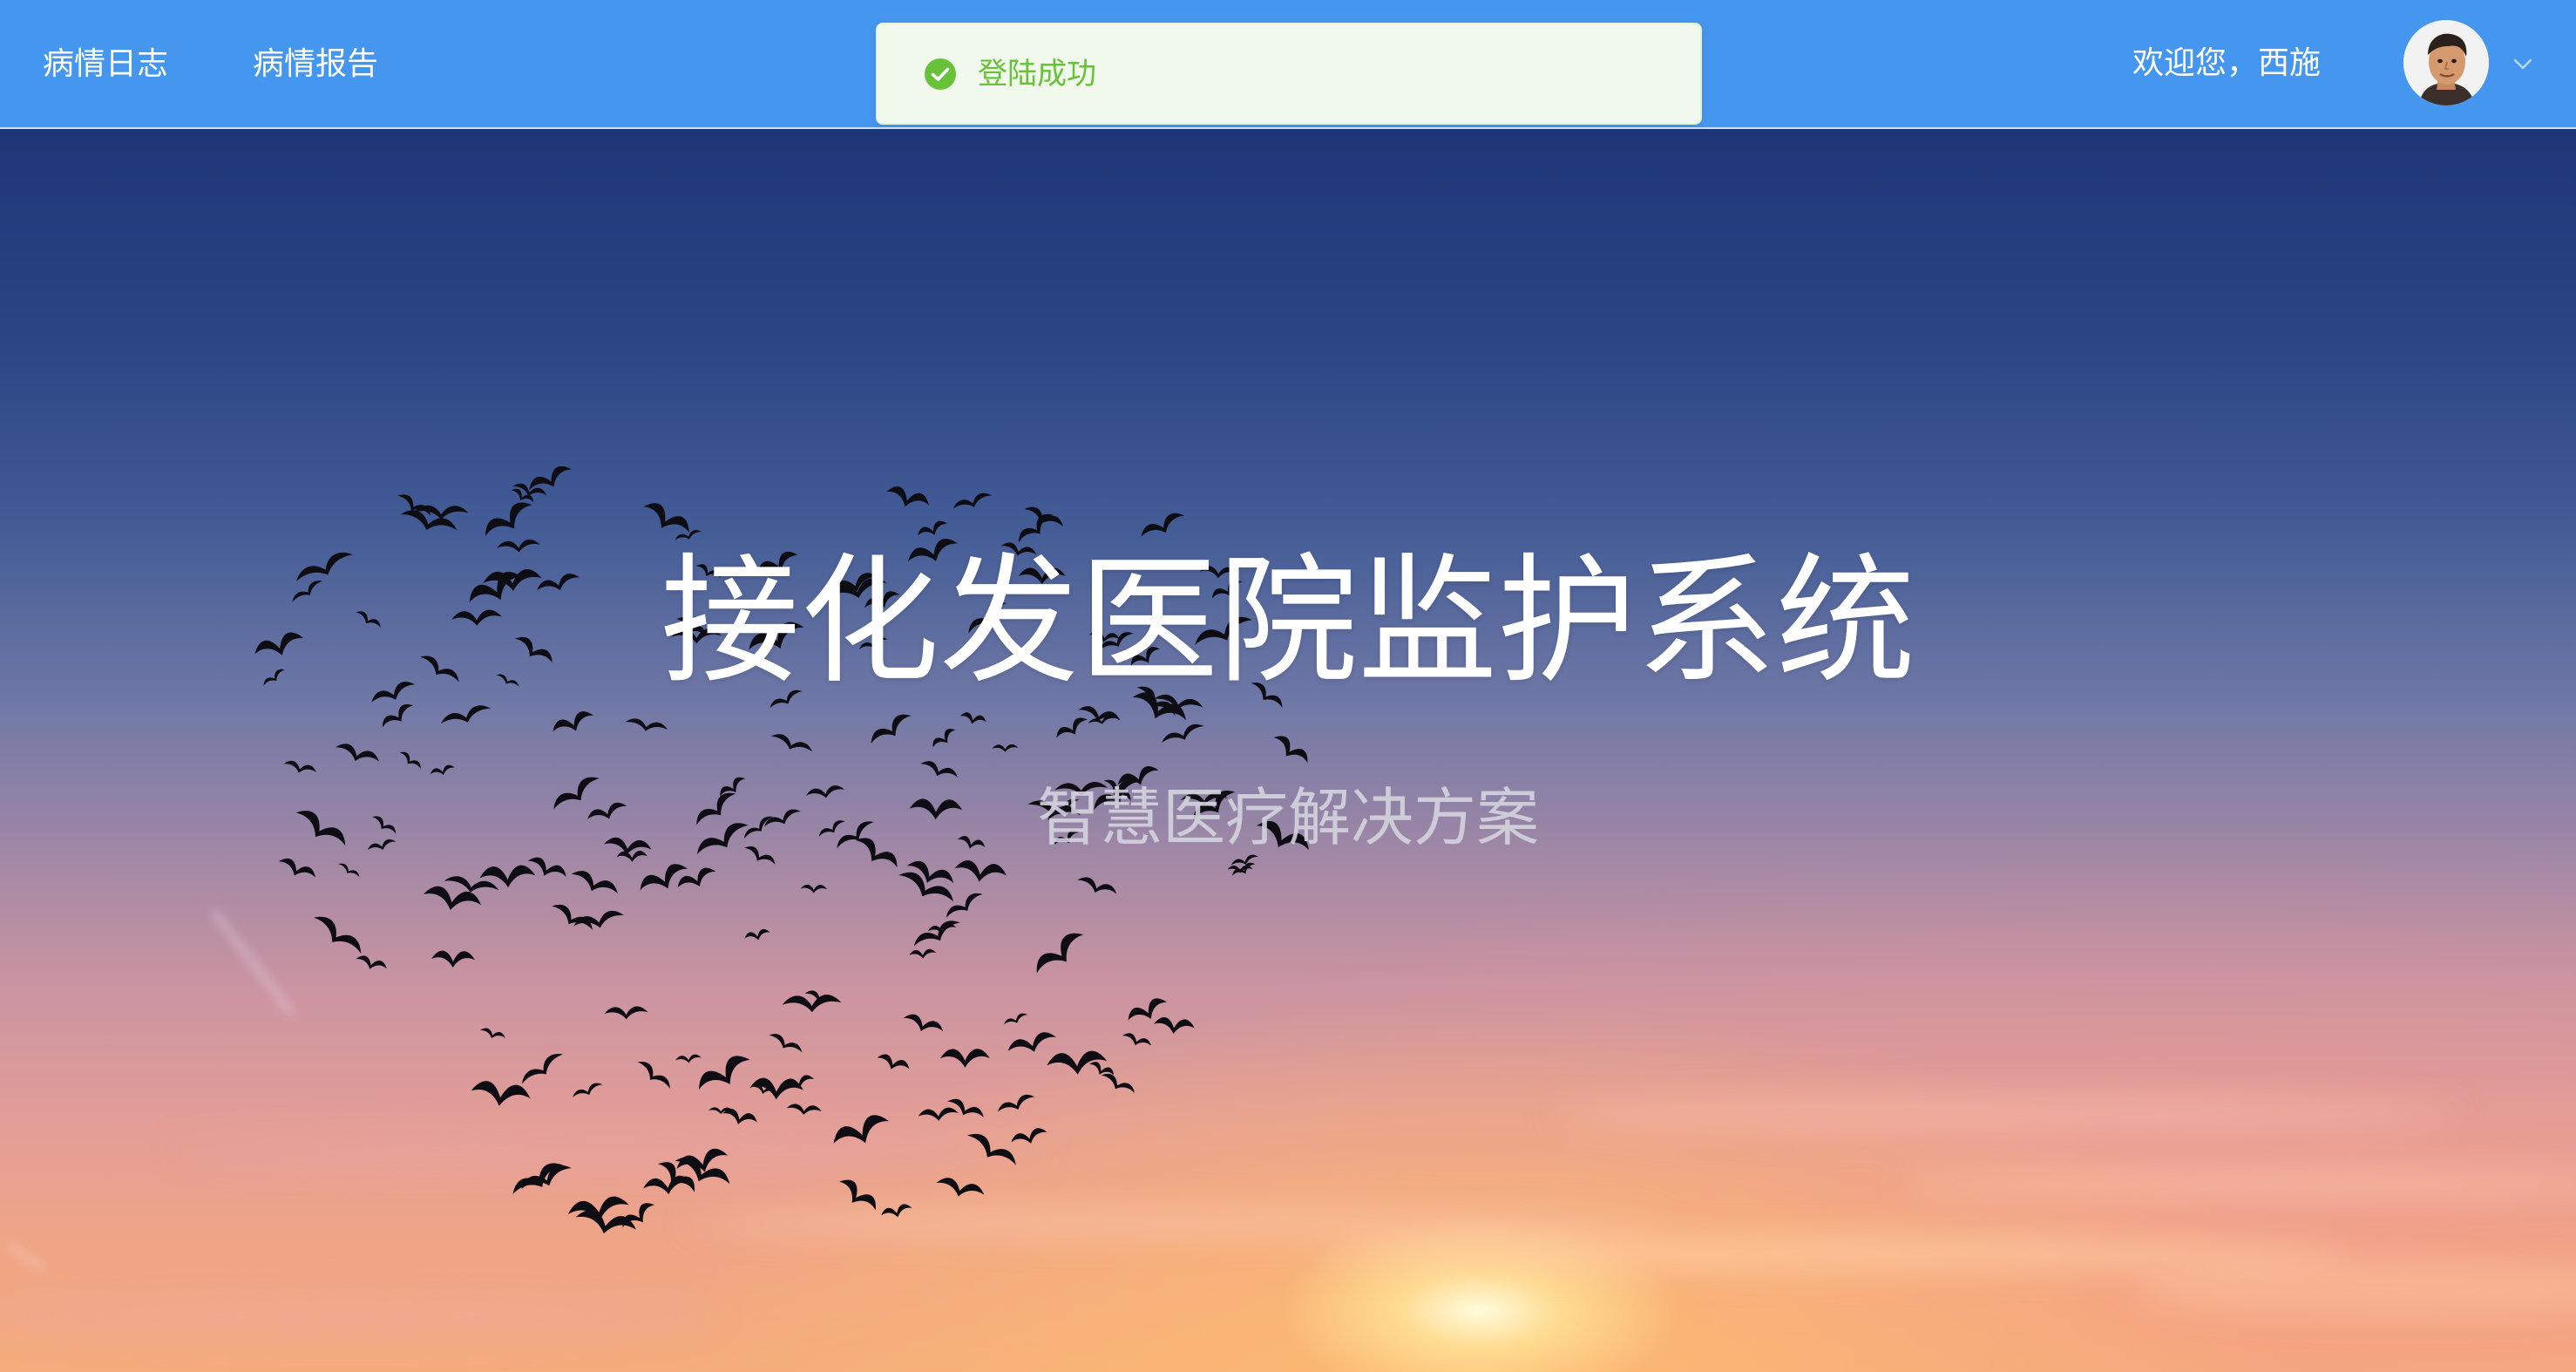  What do you see at coordinates (2523, 63) in the screenshot?
I see `chevron-down-icon` at bounding box center [2523, 63].